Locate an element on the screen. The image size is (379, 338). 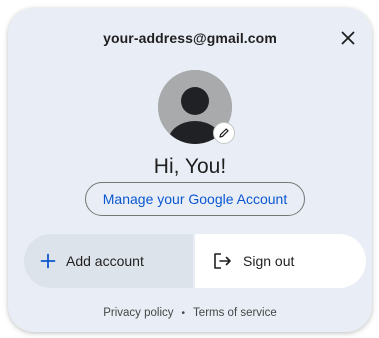
close-icon is located at coordinates (348, 38).